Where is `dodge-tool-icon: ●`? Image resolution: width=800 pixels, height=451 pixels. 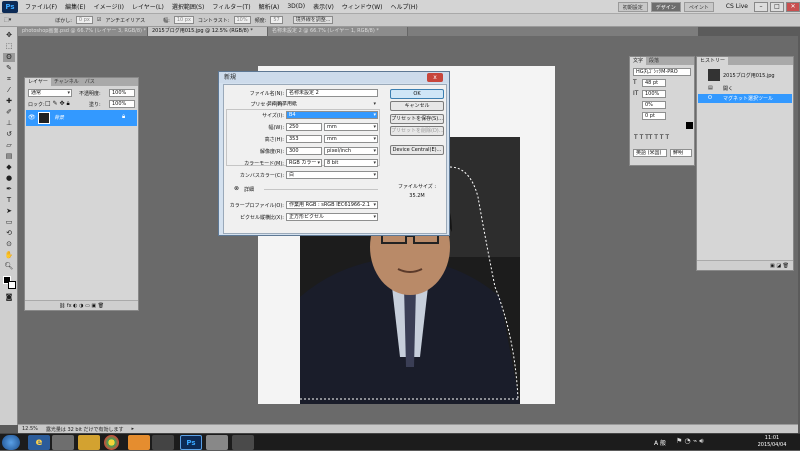
dodge-tool-icon: ● is located at coordinates (9, 178).